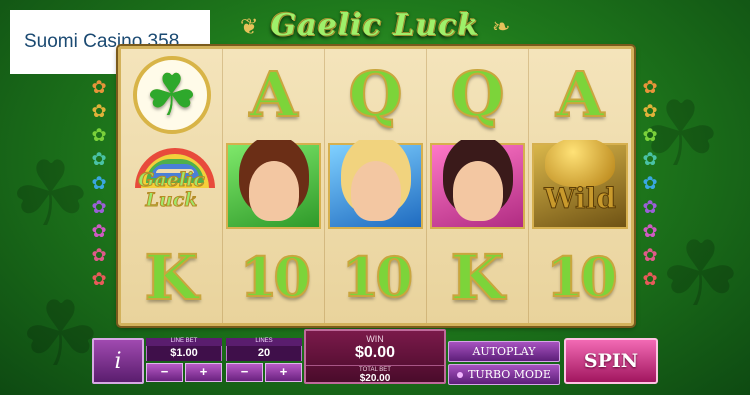  Describe the element at coordinates (244, 372) in the screenshot. I see `lines-decrease-button: −` at that location.